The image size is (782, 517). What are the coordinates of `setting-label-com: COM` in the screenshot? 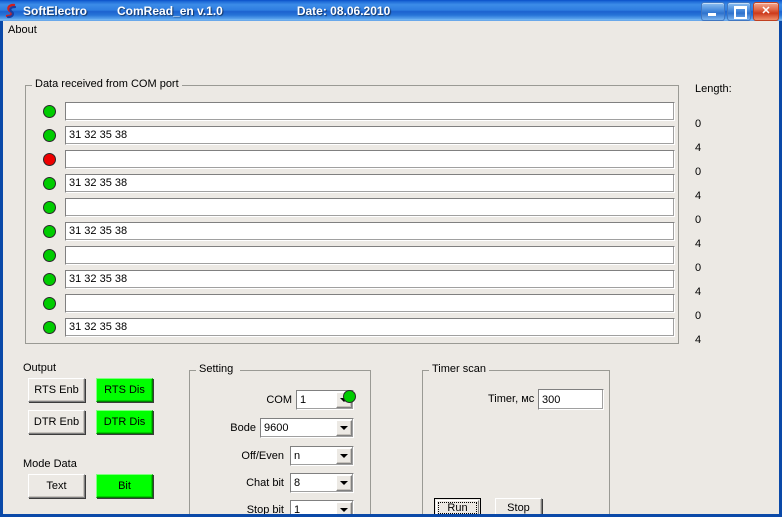 It's located at (279, 400).